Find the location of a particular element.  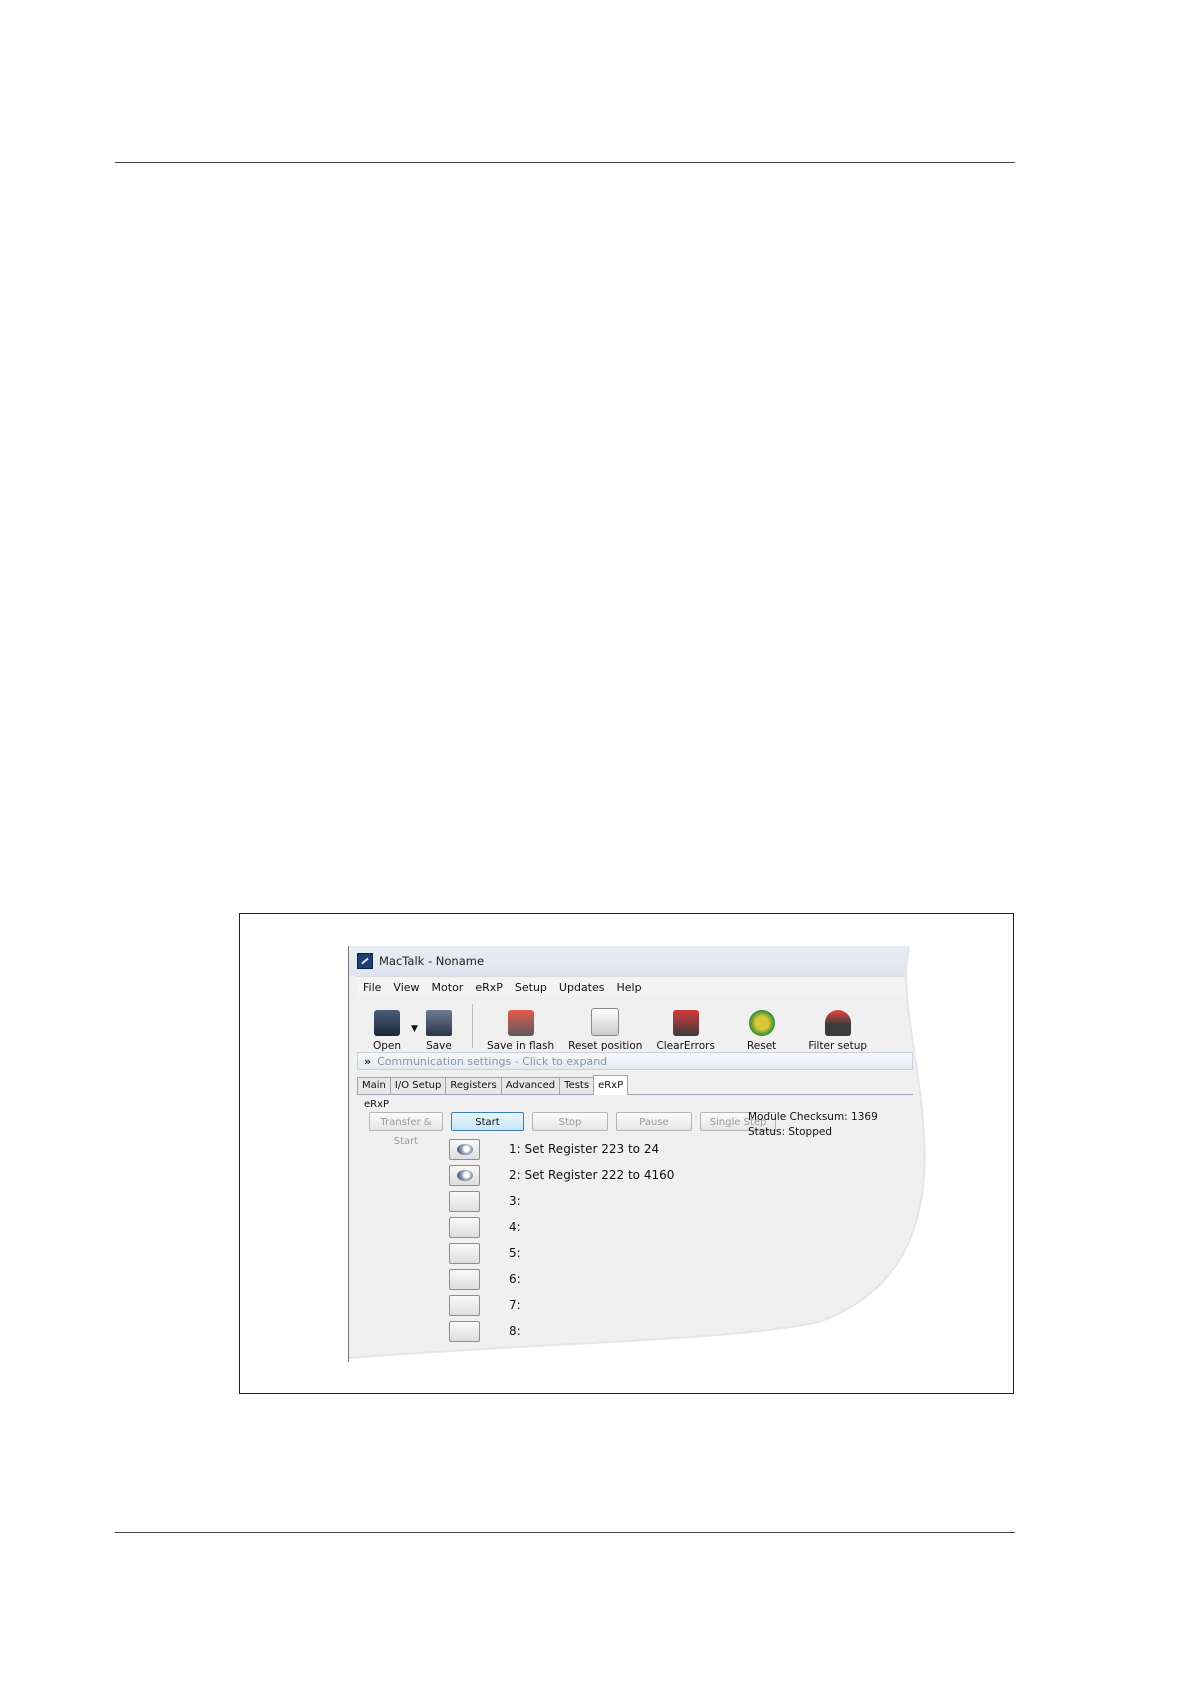

menu-motor: Motor is located at coordinates (448, 987).